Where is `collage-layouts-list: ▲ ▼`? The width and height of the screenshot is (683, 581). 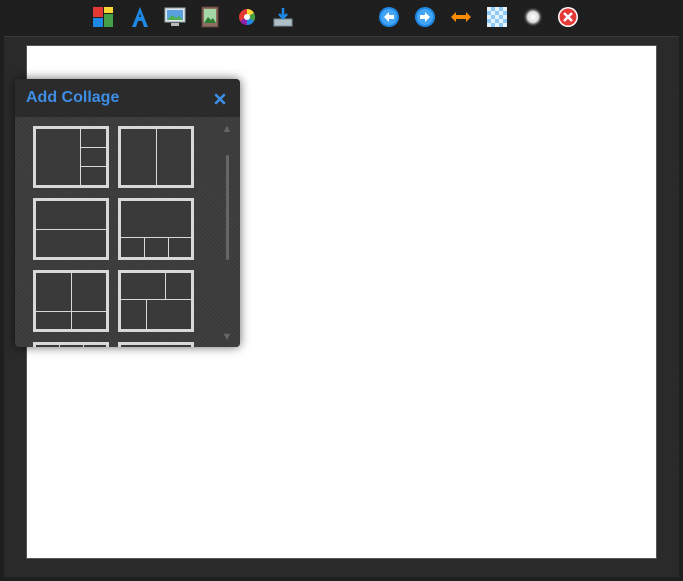 collage-layouts-list: ▲ ▼ is located at coordinates (127, 232).